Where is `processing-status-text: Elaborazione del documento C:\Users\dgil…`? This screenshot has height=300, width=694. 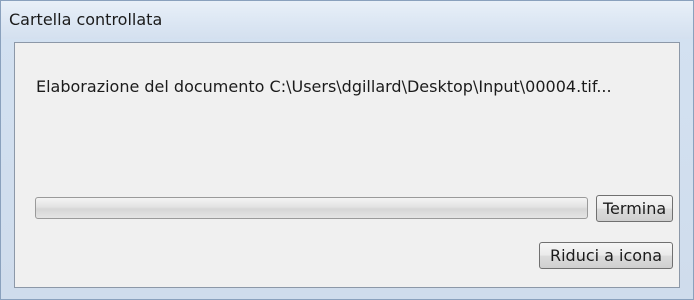 processing-status-text: Elaborazione del documento C:\Users\dgil… is located at coordinates (324, 86).